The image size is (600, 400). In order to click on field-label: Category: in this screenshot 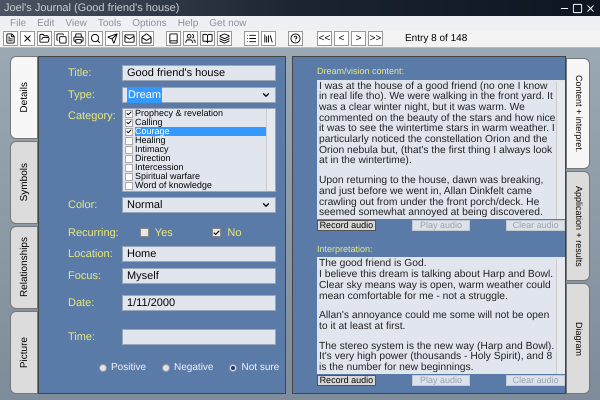, I will do `click(92, 116)`.